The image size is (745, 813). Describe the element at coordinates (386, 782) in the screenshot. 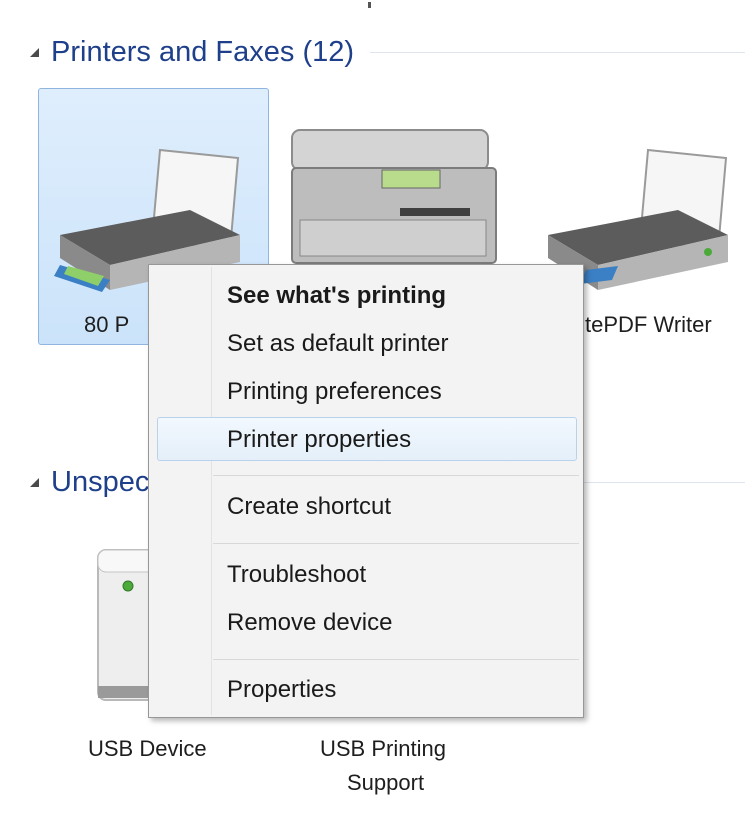

I see `device-label: Support` at that location.